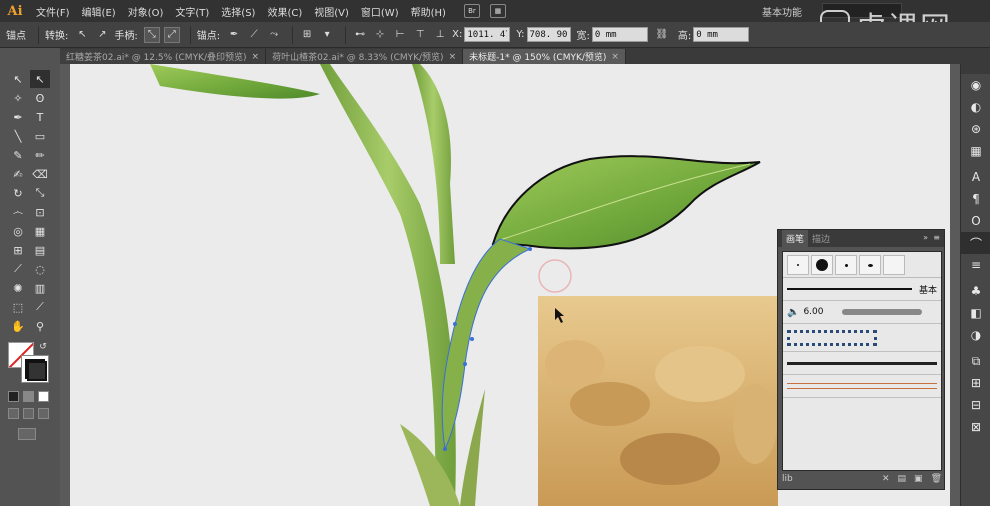  I want to click on menu-type: 文字(T), so click(192, 11).